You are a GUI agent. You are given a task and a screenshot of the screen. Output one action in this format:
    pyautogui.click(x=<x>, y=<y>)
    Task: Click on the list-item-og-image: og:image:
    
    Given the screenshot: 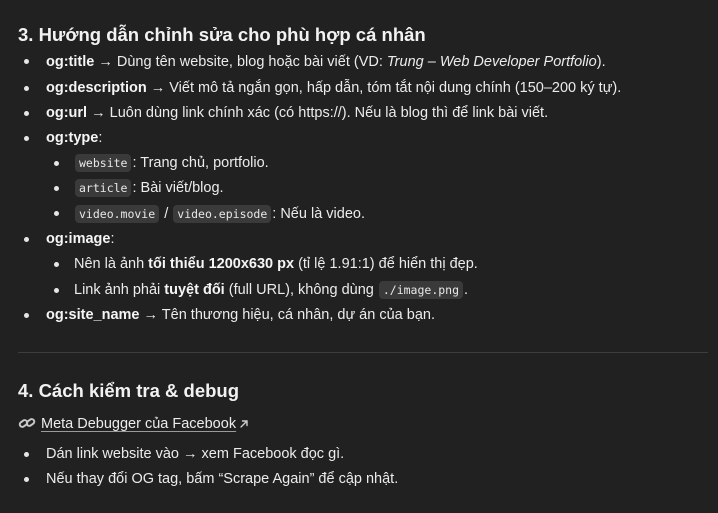 What is the action you would take?
    pyautogui.click(x=80, y=239)
    